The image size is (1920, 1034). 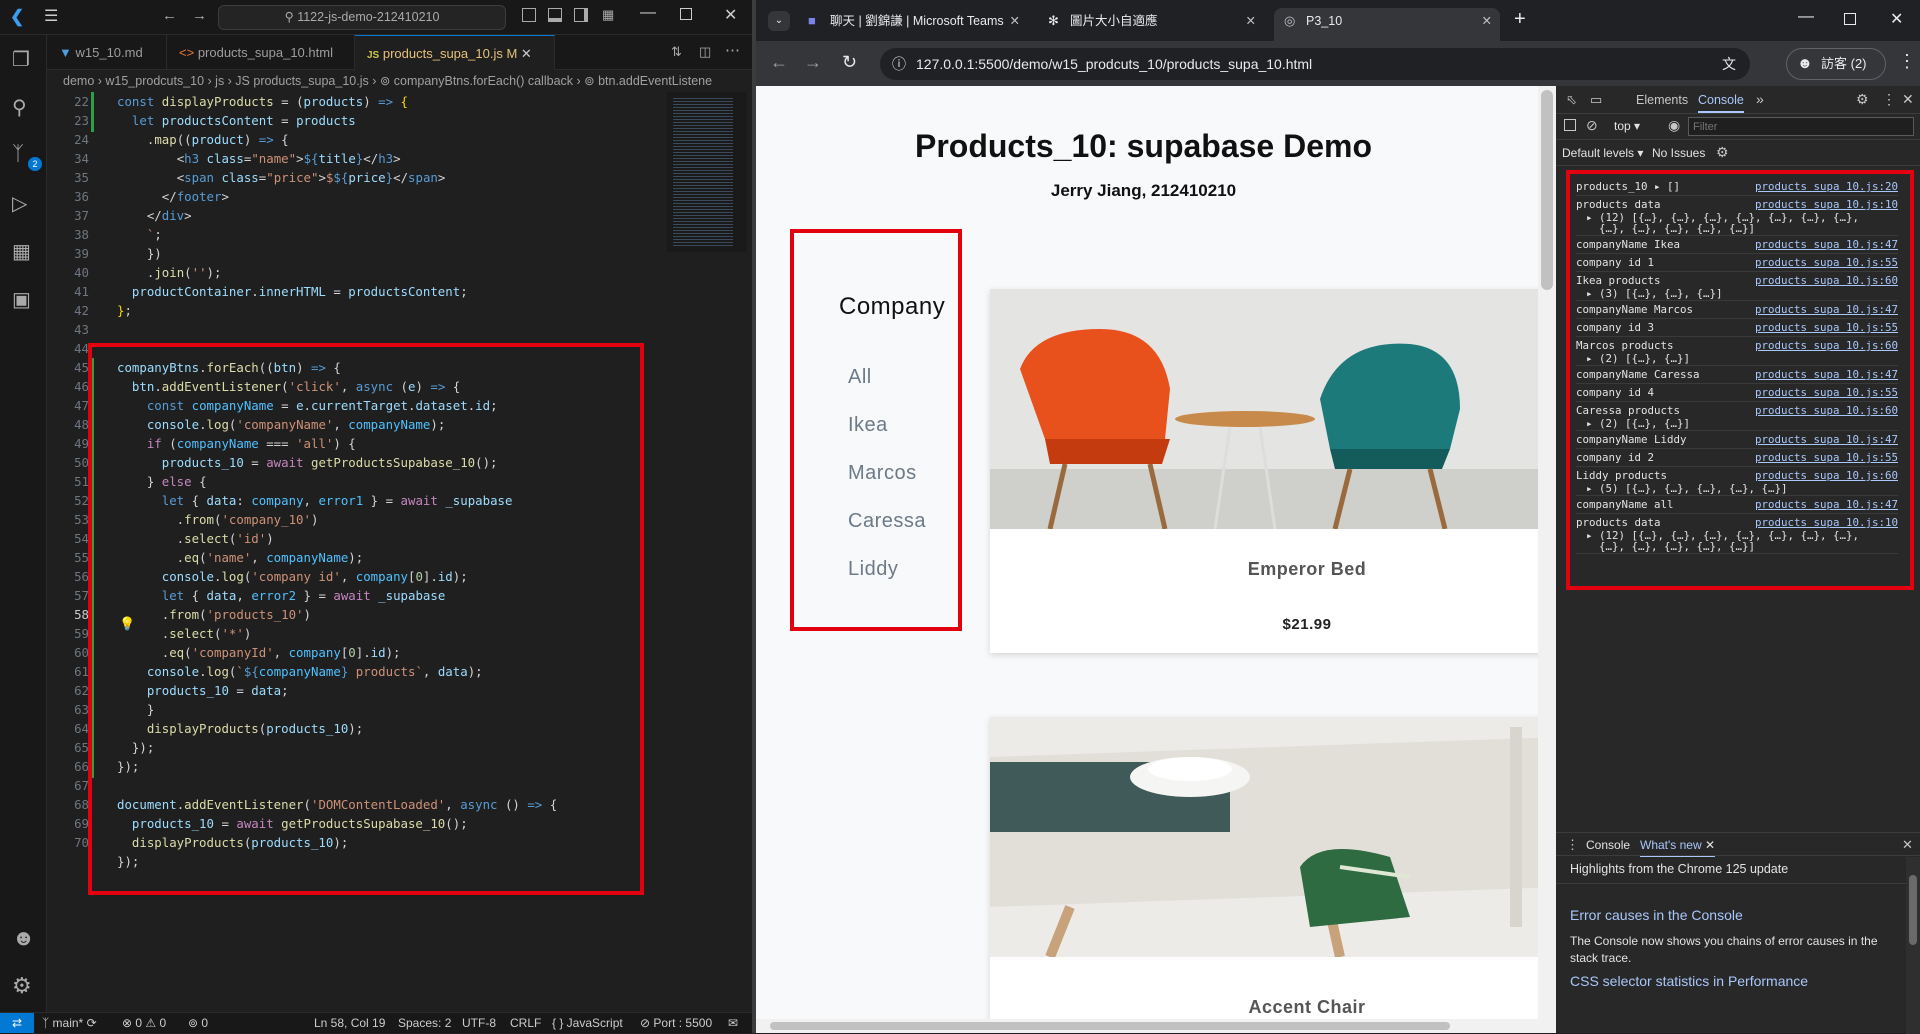 I want to click on console-settings-icon: ⚙, so click(x=1722, y=152).